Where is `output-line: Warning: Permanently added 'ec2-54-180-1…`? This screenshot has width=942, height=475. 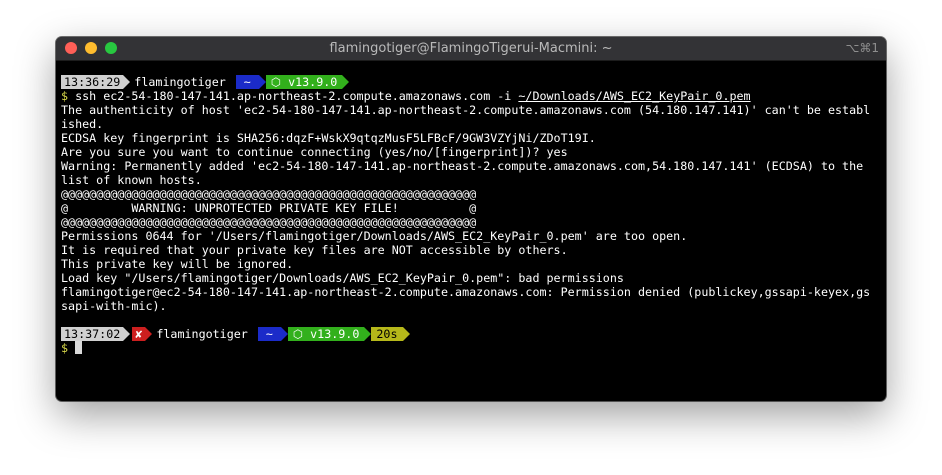
output-line: Warning: Permanently added 'ec2-54-180-1… is located at coordinates (462, 166).